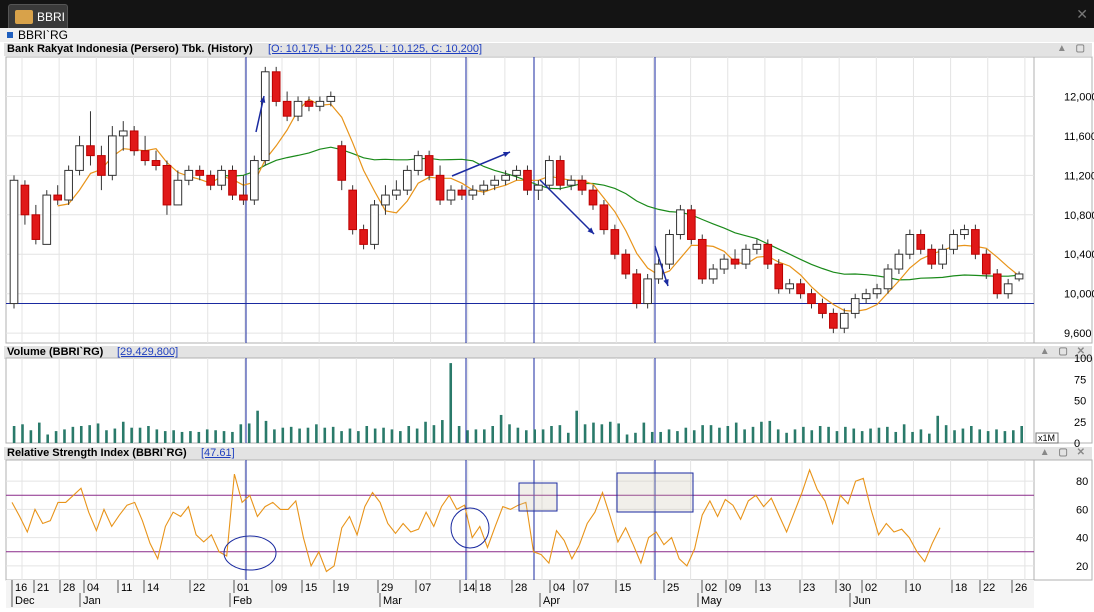 This screenshot has height=612, width=1094. Describe the element at coordinates (711, 601) in the screenshot. I see `x-month-label: May` at that location.